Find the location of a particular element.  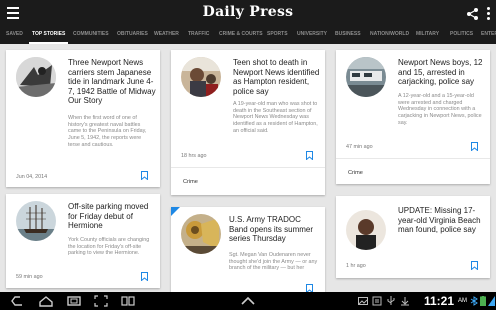

tab-obituaries: OBITUARIES is located at coordinates (132, 36).